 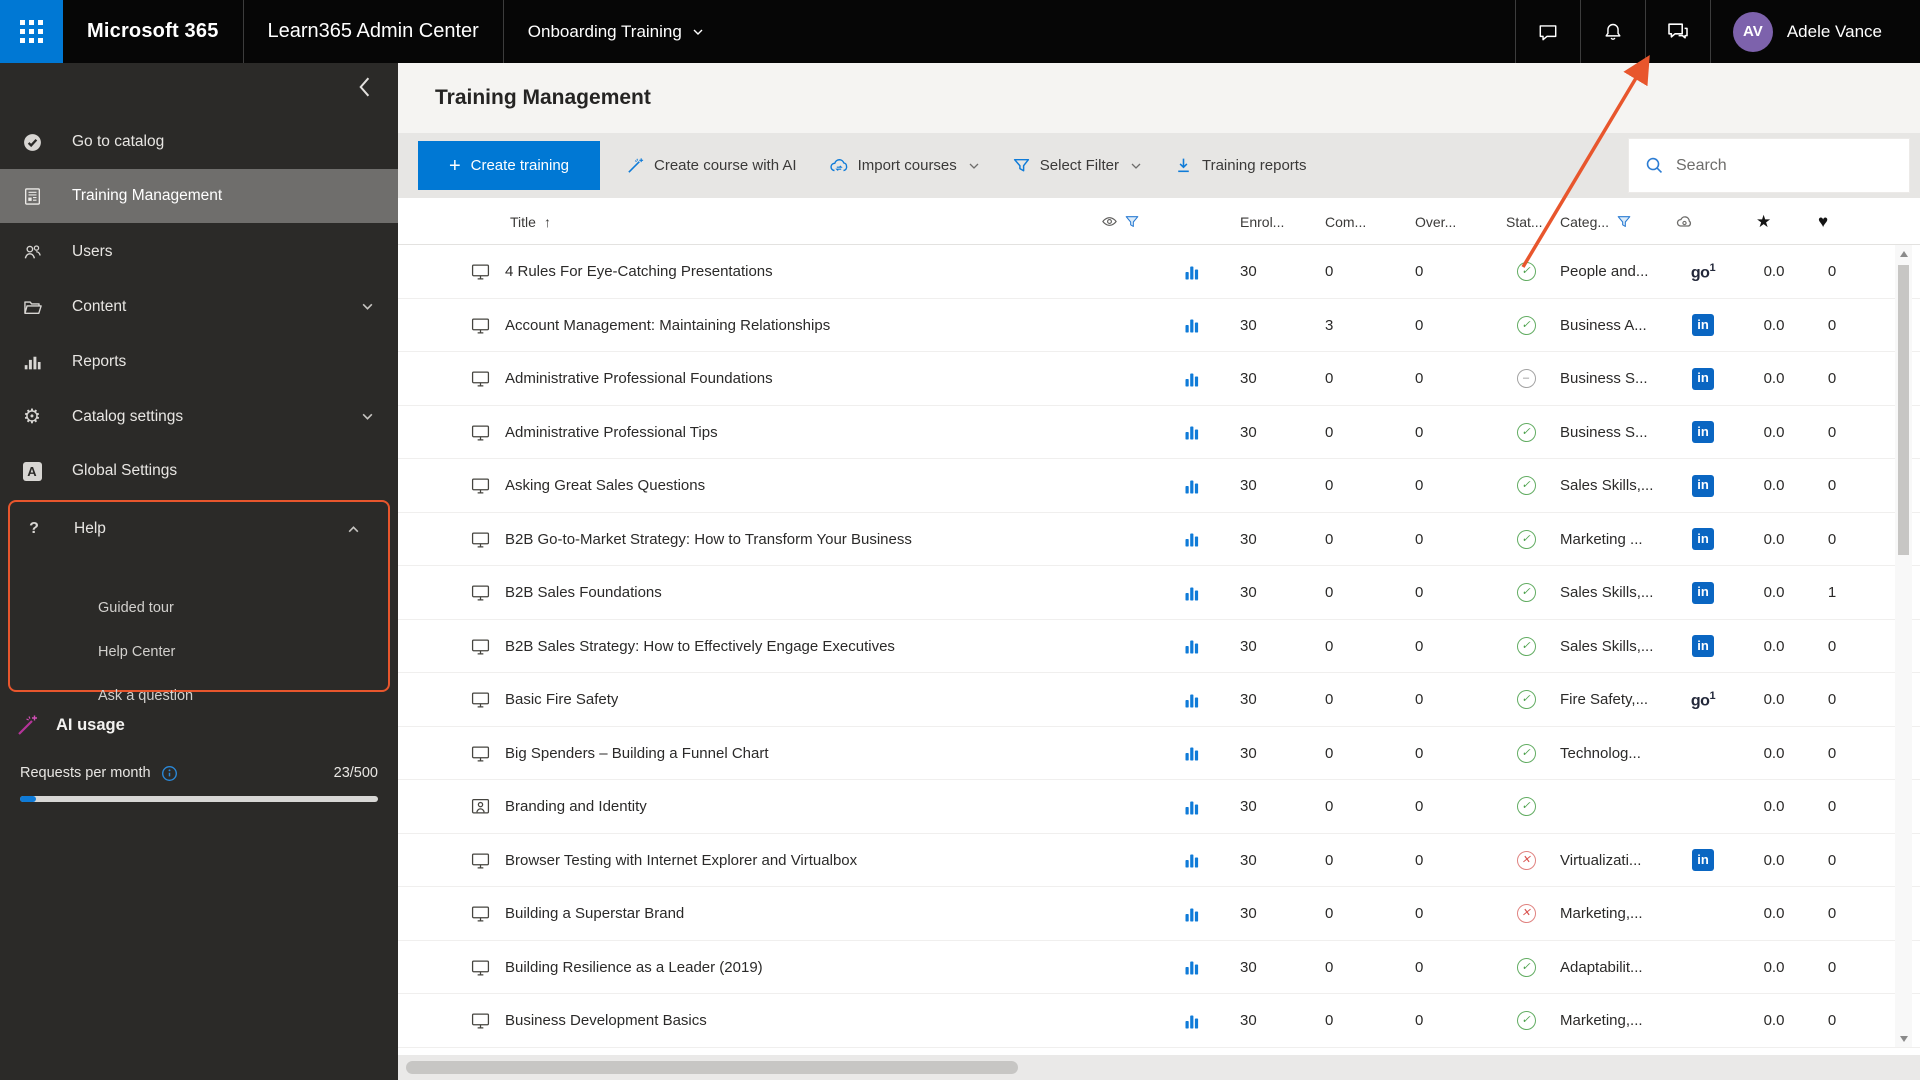 I want to click on vertical-scrollbar, so click(x=1903, y=646).